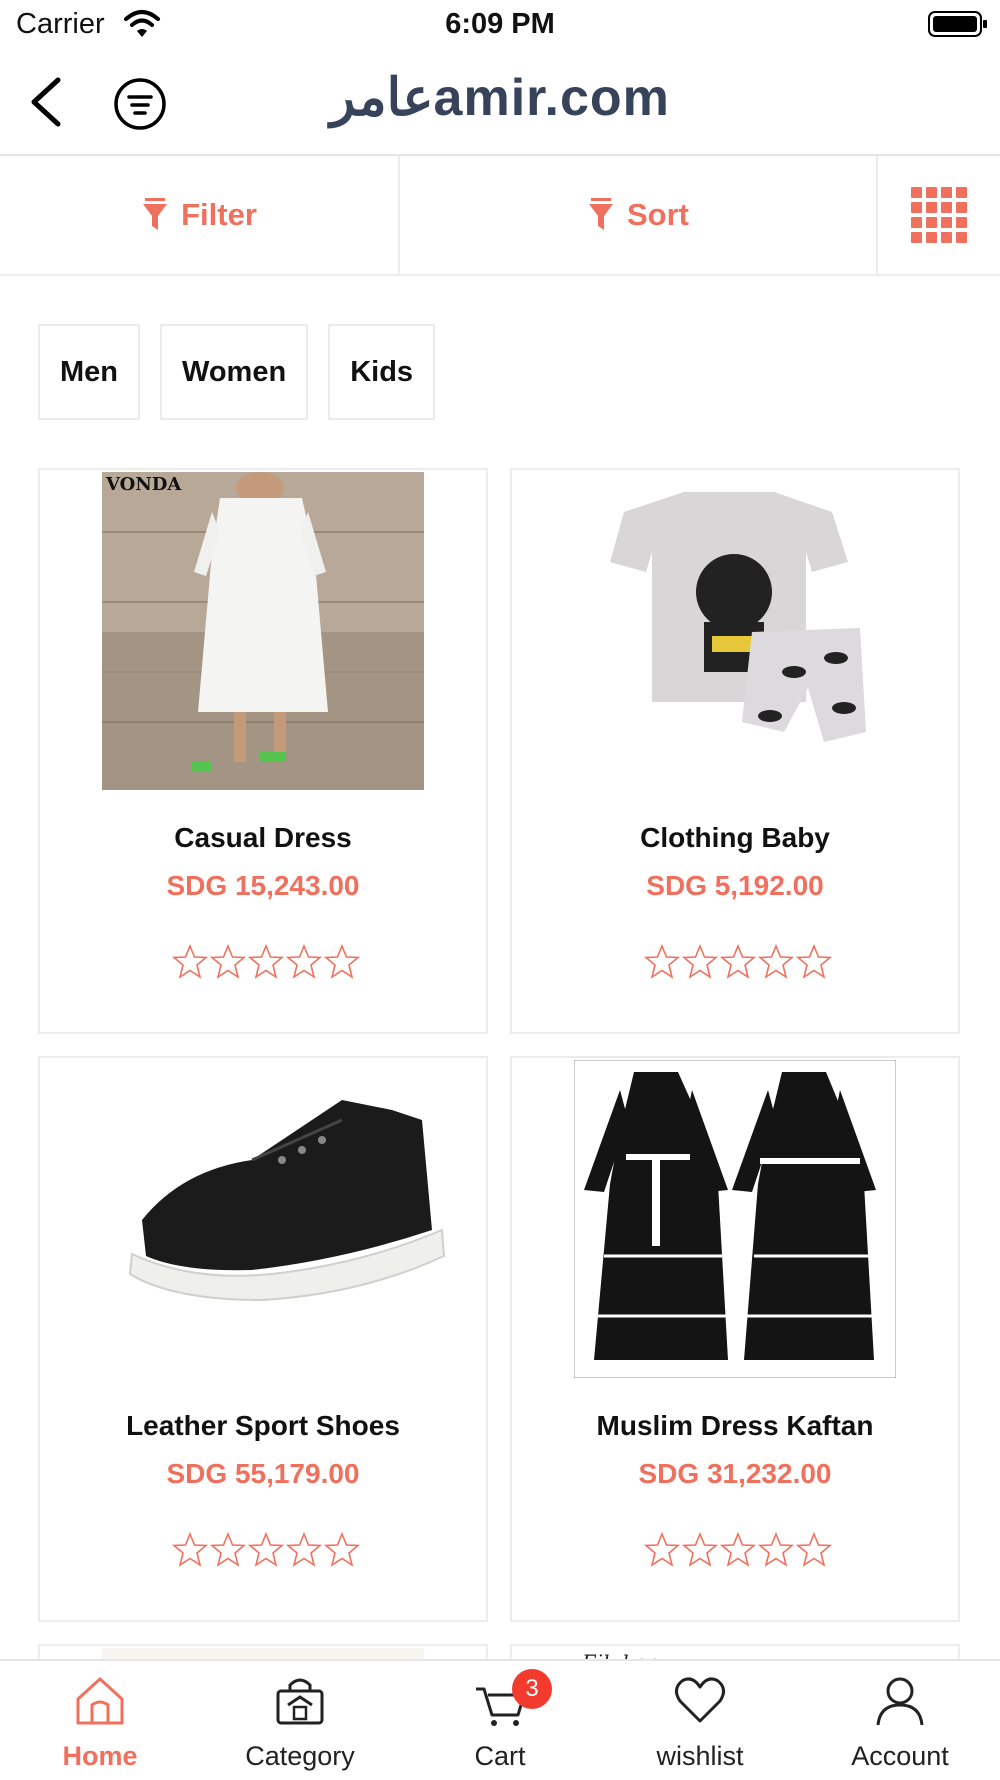 This screenshot has height=1780, width=1000. What do you see at coordinates (900, 1701) in the screenshot?
I see `account-person-icon` at bounding box center [900, 1701].